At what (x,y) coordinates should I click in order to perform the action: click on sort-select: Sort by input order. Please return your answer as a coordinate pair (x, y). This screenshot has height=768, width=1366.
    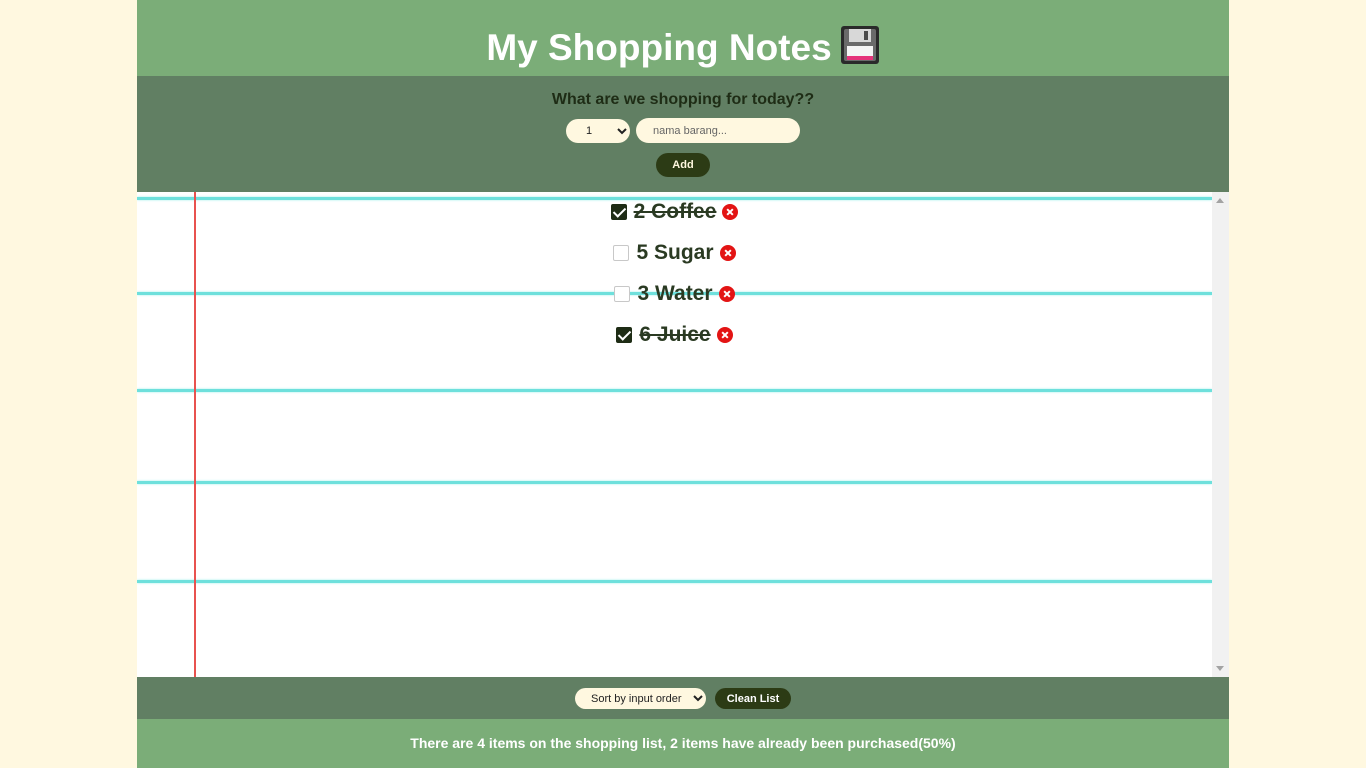
    Looking at the image, I should click on (640, 698).